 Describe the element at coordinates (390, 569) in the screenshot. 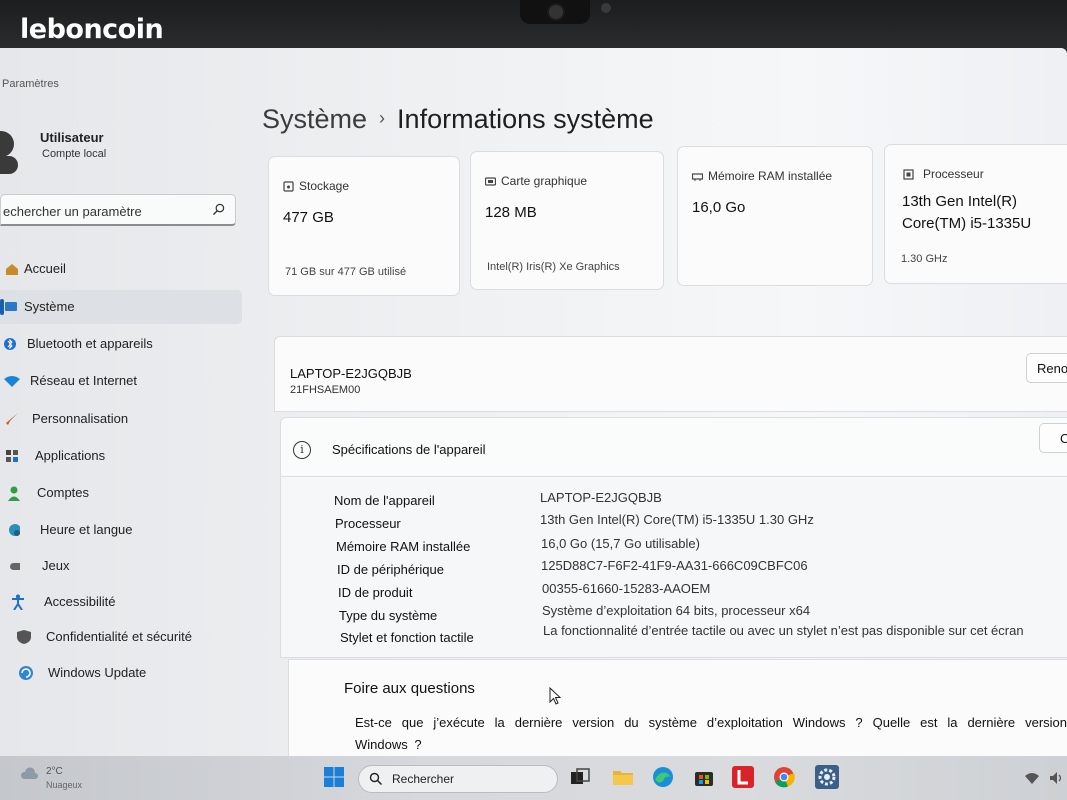

I see `spec-key: ID de périphérique` at that location.